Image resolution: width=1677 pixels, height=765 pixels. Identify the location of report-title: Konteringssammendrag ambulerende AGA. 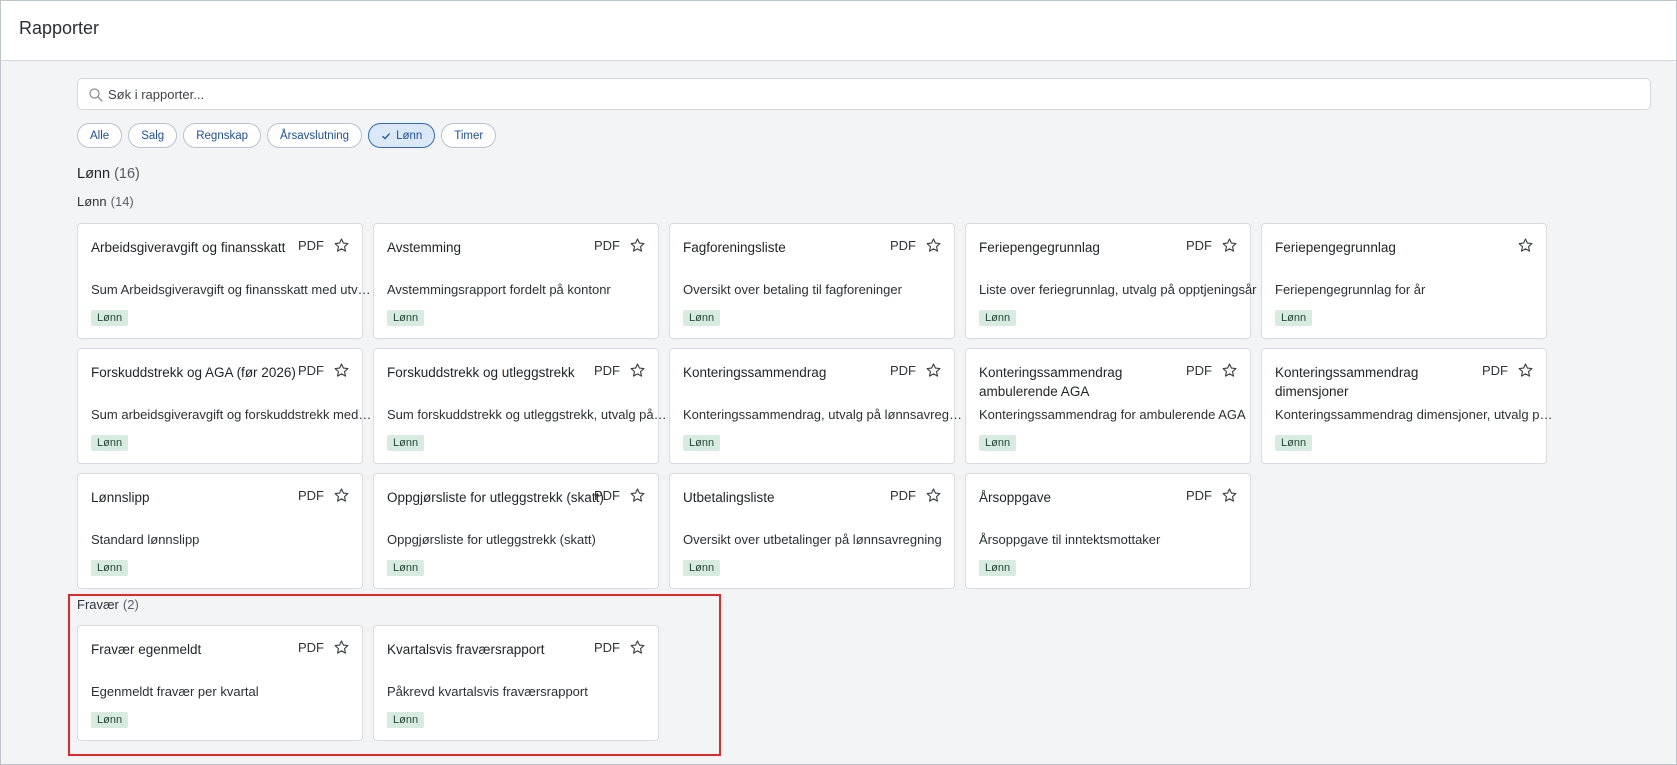
(1051, 382).